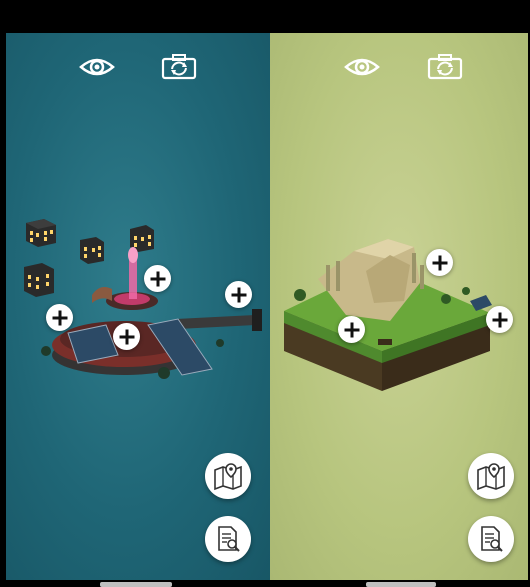 Image resolution: width=530 pixels, height=587 pixels. I want to click on bottom-bar, so click(265, 583).